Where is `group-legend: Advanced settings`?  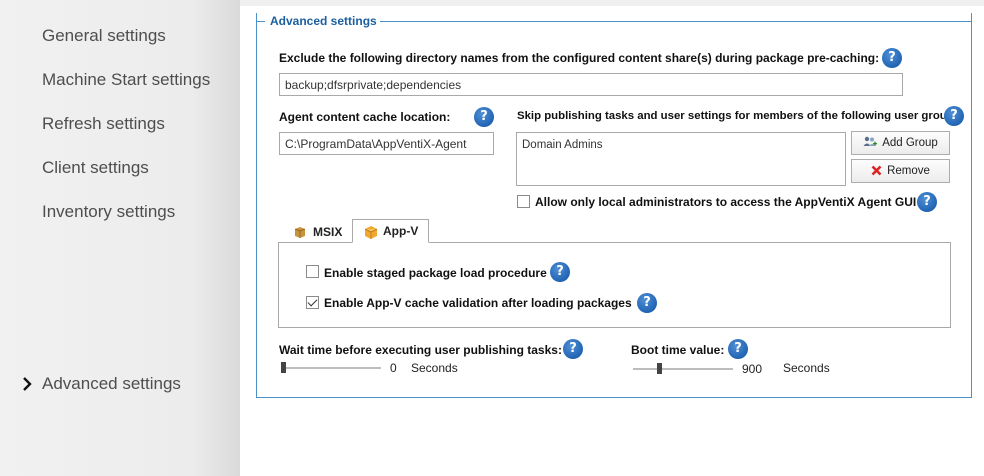
group-legend: Advanced settings is located at coordinates (323, 21).